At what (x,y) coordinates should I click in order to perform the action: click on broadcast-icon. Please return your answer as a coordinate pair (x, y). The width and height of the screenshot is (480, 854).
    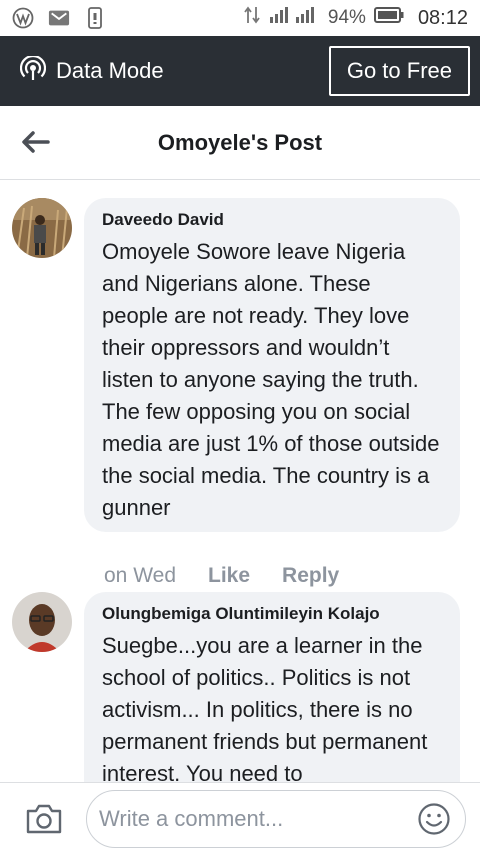
    Looking at the image, I should click on (33, 70).